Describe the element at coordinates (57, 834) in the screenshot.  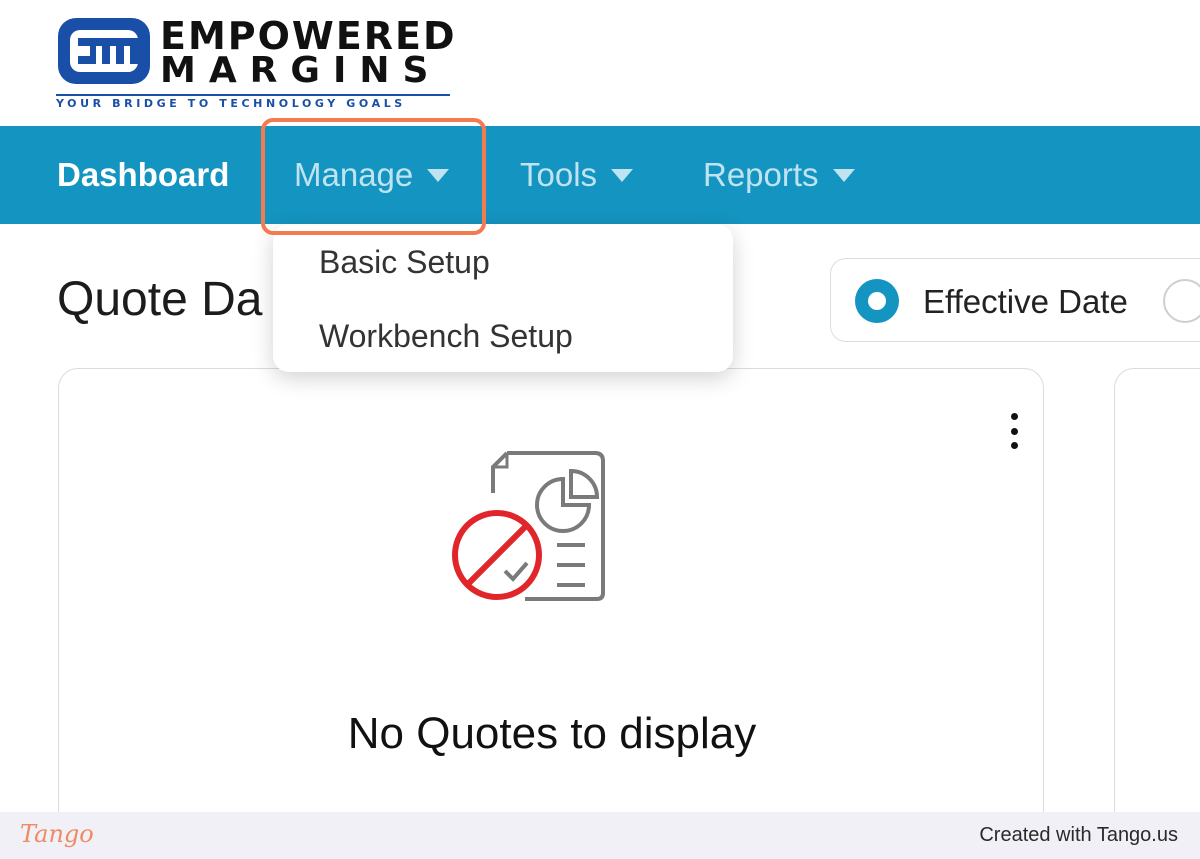
I see `tango-brand: Tango` at that location.